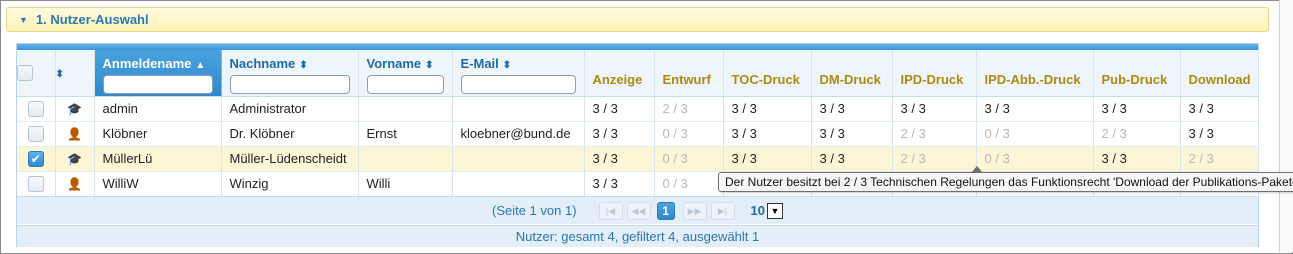 The image size is (1293, 254). I want to click on header-vorname: Vorname ⬍, so click(405, 73).